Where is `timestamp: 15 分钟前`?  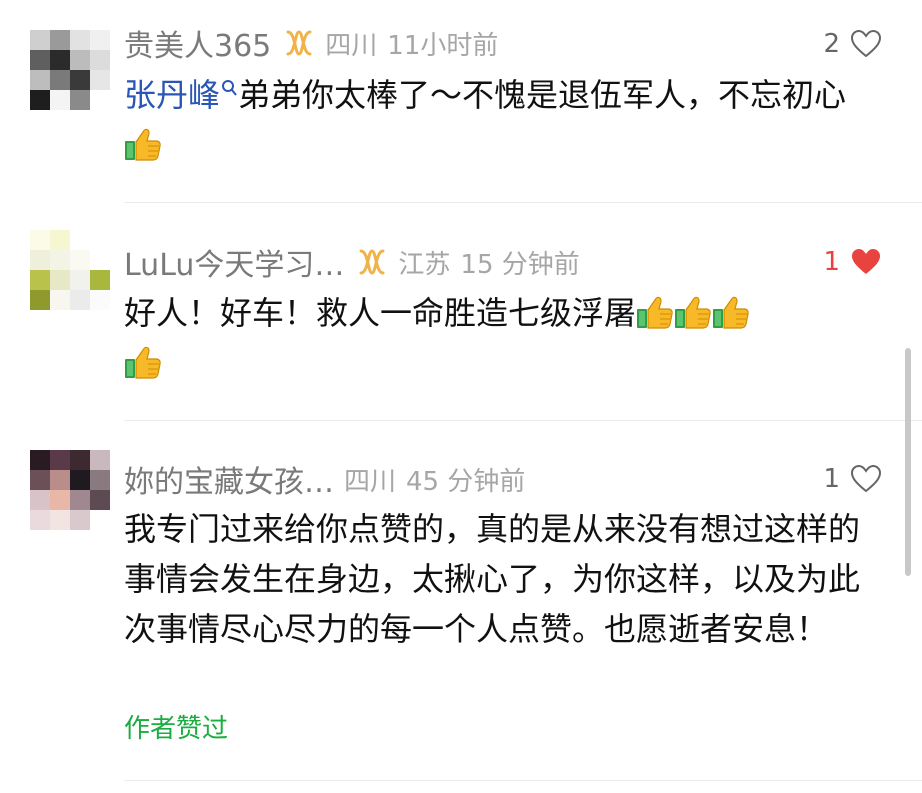 timestamp: 15 分钟前 is located at coordinates (520, 264).